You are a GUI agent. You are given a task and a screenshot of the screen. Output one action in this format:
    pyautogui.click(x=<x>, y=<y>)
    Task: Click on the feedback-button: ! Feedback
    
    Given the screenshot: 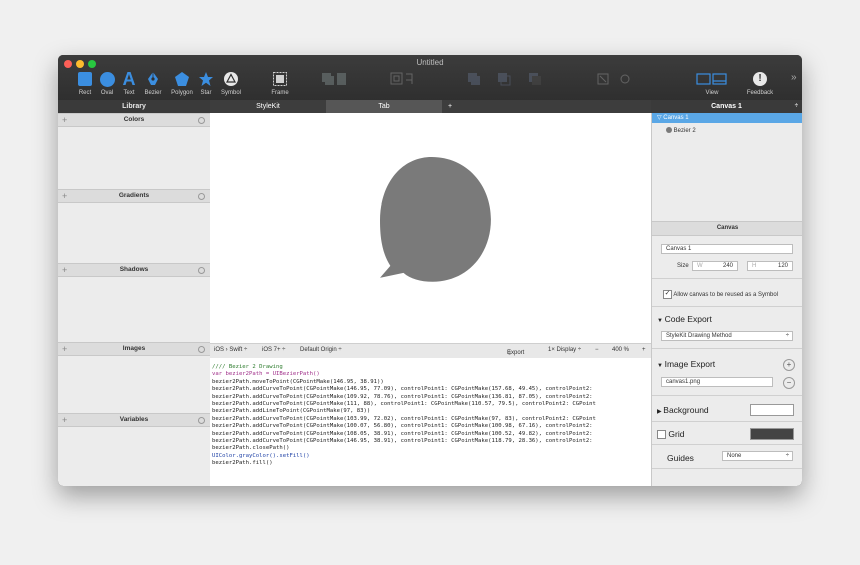 What is the action you would take?
    pyautogui.click(x=760, y=83)
    